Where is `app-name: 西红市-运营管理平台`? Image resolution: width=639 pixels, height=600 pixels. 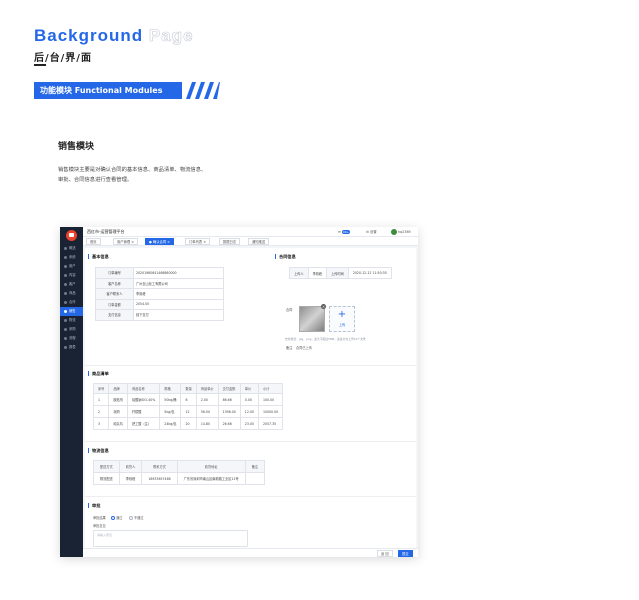 app-name: 西红市-运营管理平台 is located at coordinates (106, 231).